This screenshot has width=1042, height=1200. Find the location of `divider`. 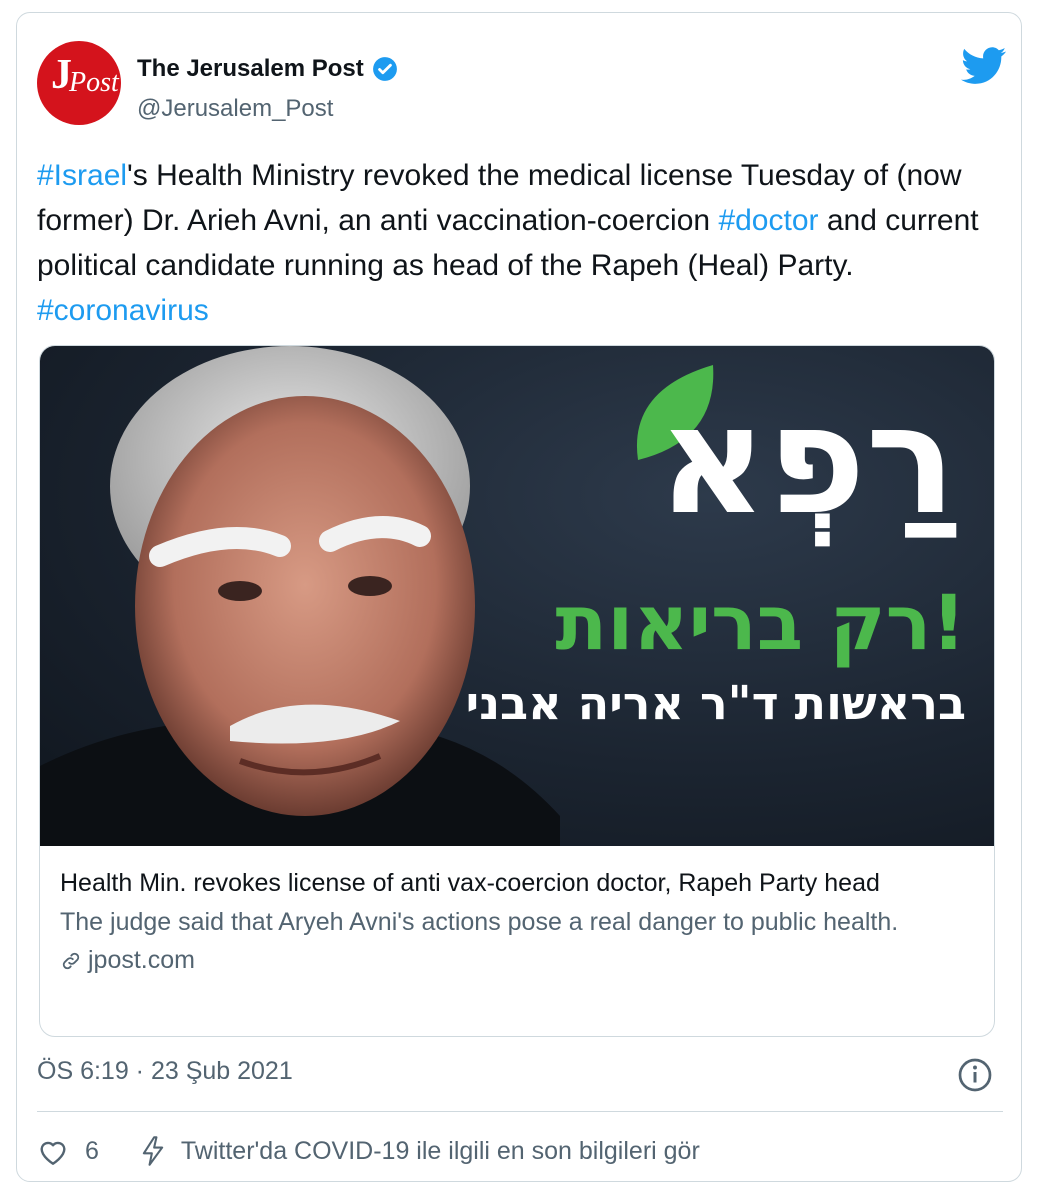

divider is located at coordinates (520, 1111).